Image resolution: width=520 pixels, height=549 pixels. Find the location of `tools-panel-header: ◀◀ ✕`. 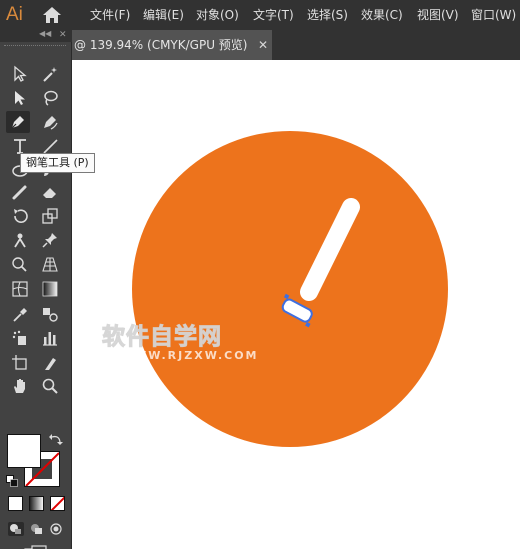

tools-panel-header: ◀◀ ✕ is located at coordinates (36, 35).